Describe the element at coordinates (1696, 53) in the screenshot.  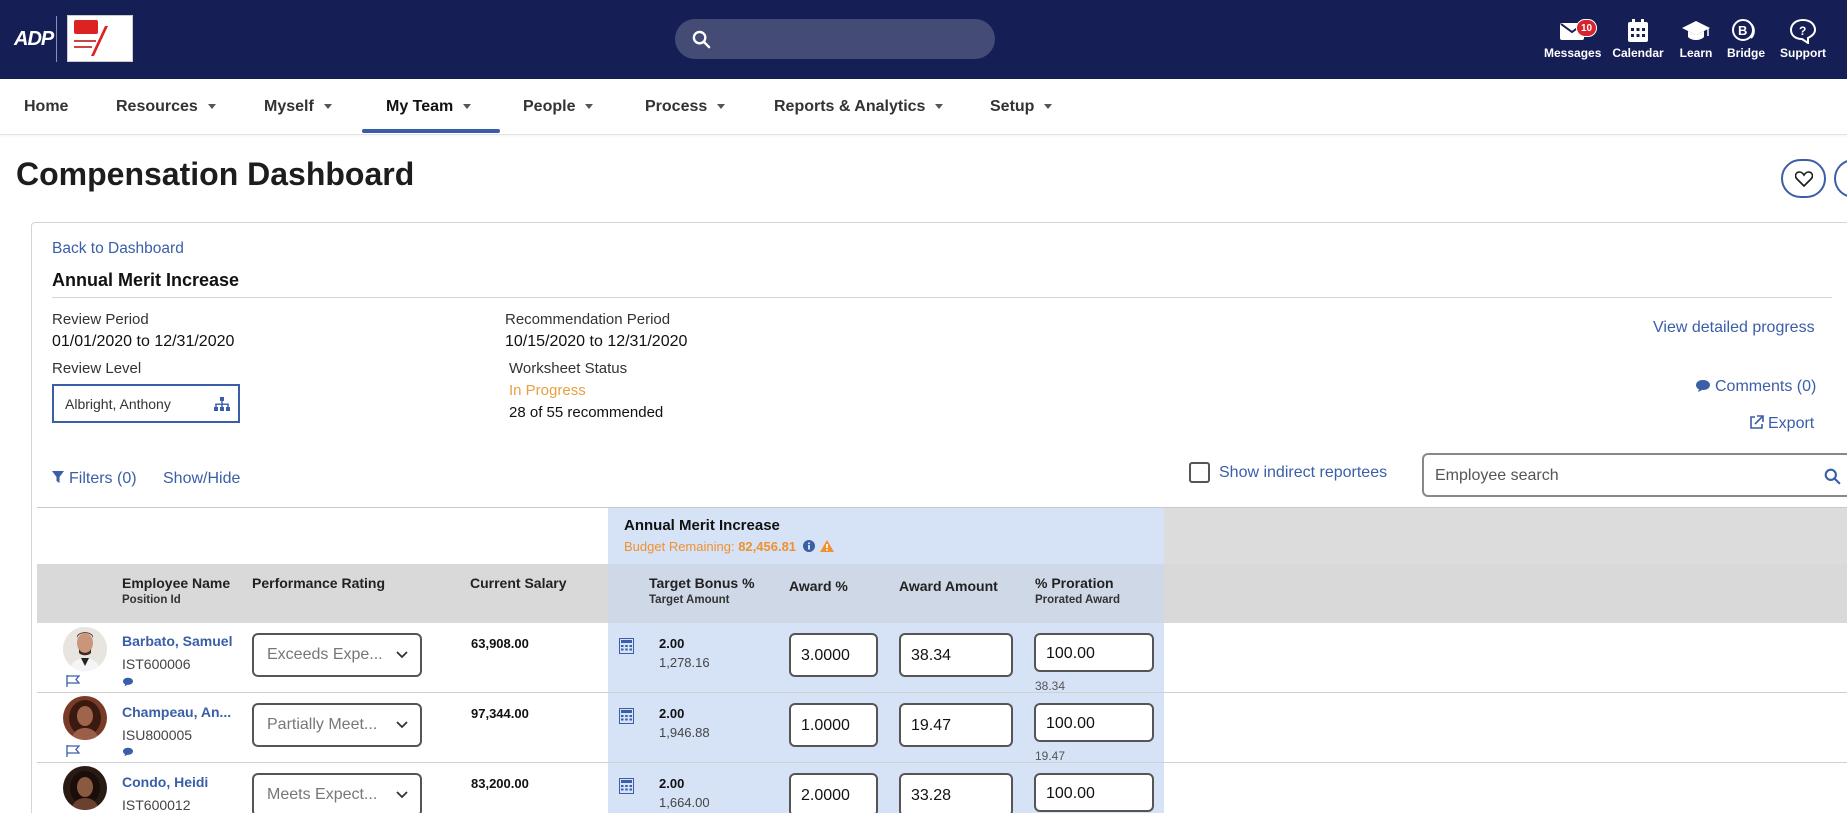
I see `learn-label: Learn` at that location.